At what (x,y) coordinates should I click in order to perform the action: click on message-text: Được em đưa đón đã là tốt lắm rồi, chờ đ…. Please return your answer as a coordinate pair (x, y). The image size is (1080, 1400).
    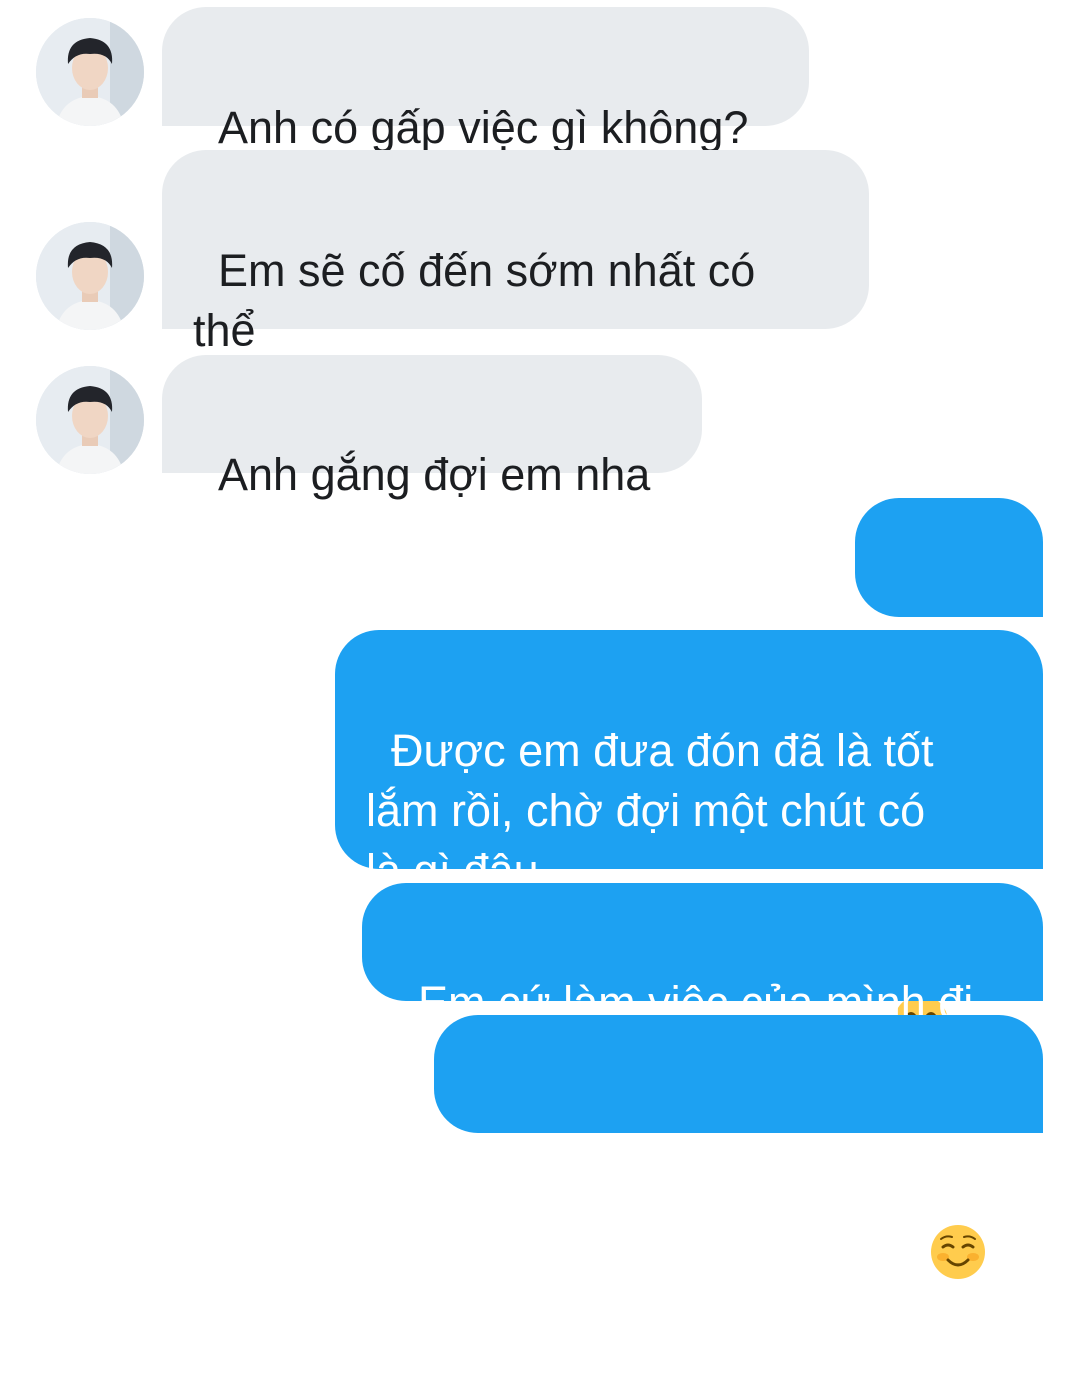
    Looking at the image, I should click on (650, 810).